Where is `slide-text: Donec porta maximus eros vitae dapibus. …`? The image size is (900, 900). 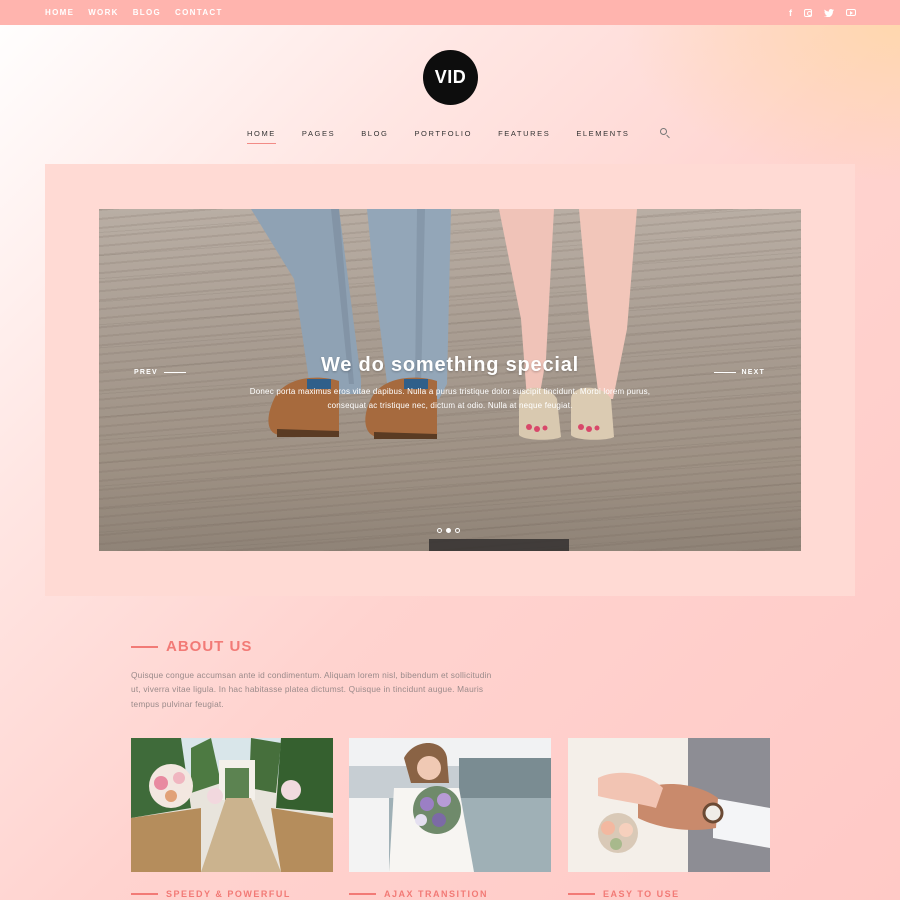 slide-text: Donec porta maximus eros vitae dapibus. … is located at coordinates (450, 398).